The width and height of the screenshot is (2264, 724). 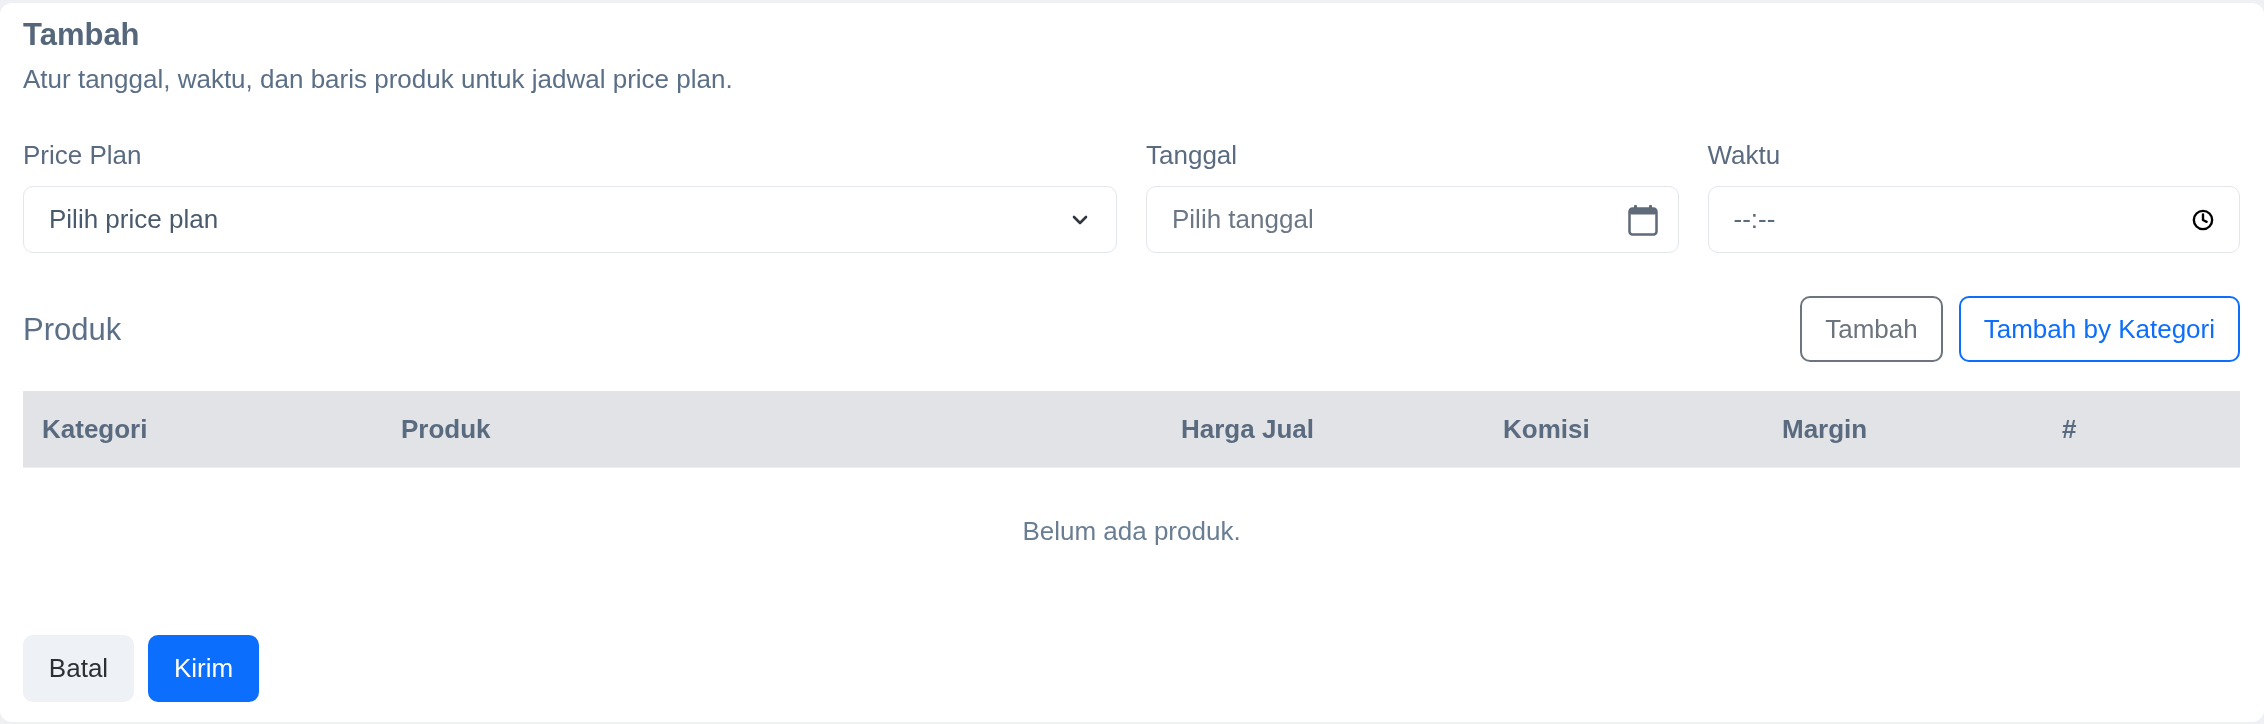 I want to click on column-header: Harga Jual, so click(x=1247, y=429).